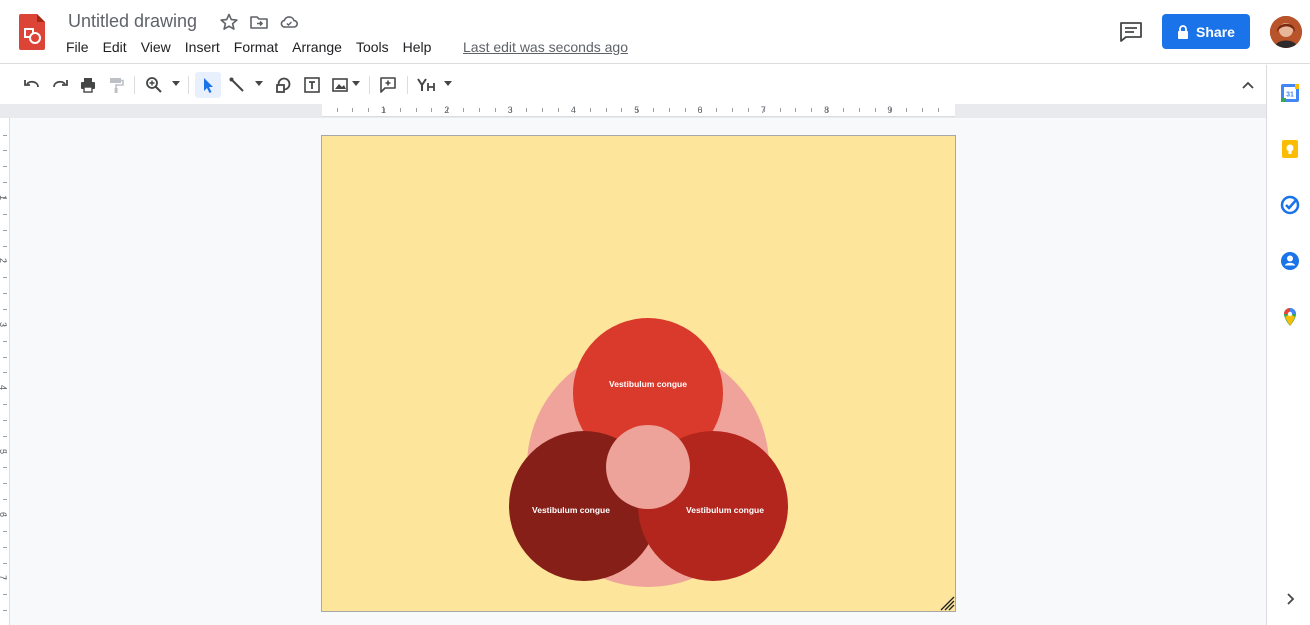 The image size is (1310, 625). What do you see at coordinates (1290, 261) in the screenshot?
I see `contacts-icon` at bounding box center [1290, 261].